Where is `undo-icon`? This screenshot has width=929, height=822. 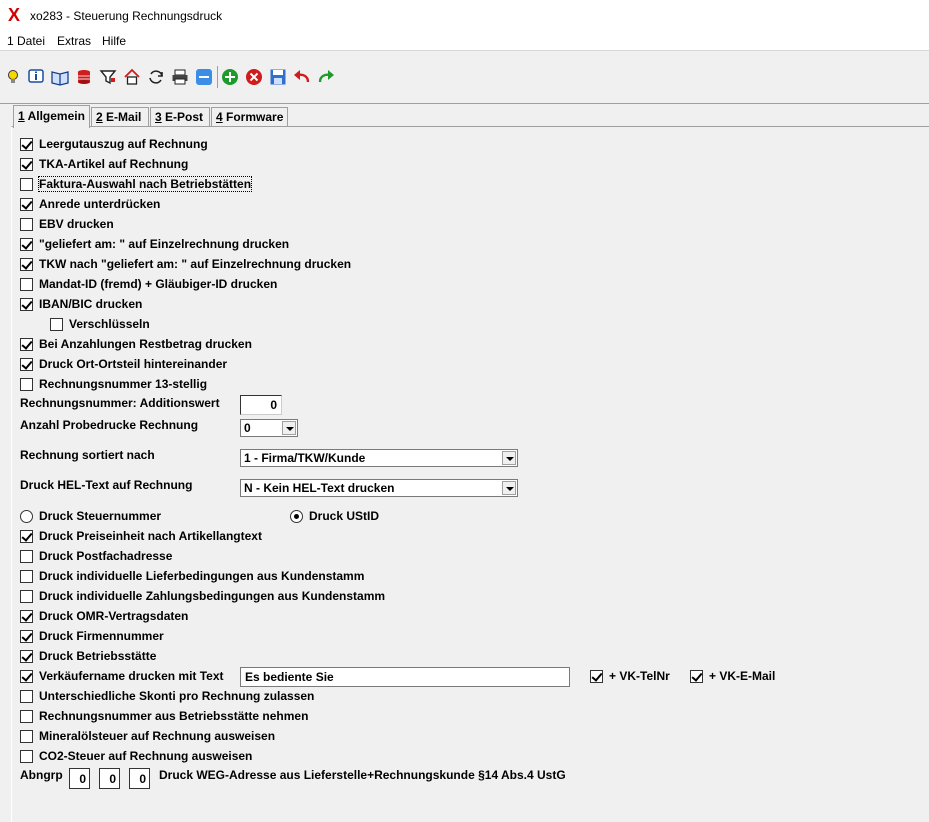 undo-icon is located at coordinates (302, 77).